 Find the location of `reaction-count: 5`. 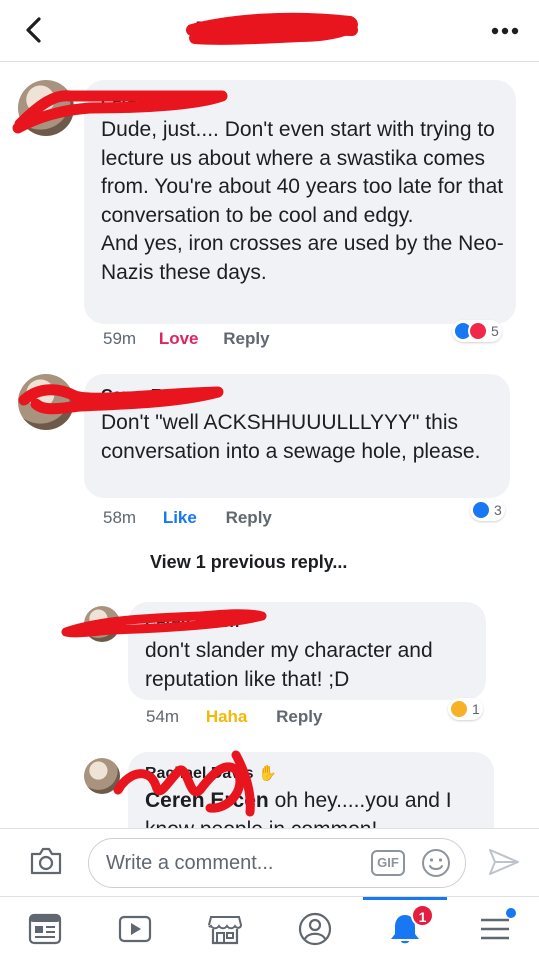

reaction-count: 5 is located at coordinates (495, 331).